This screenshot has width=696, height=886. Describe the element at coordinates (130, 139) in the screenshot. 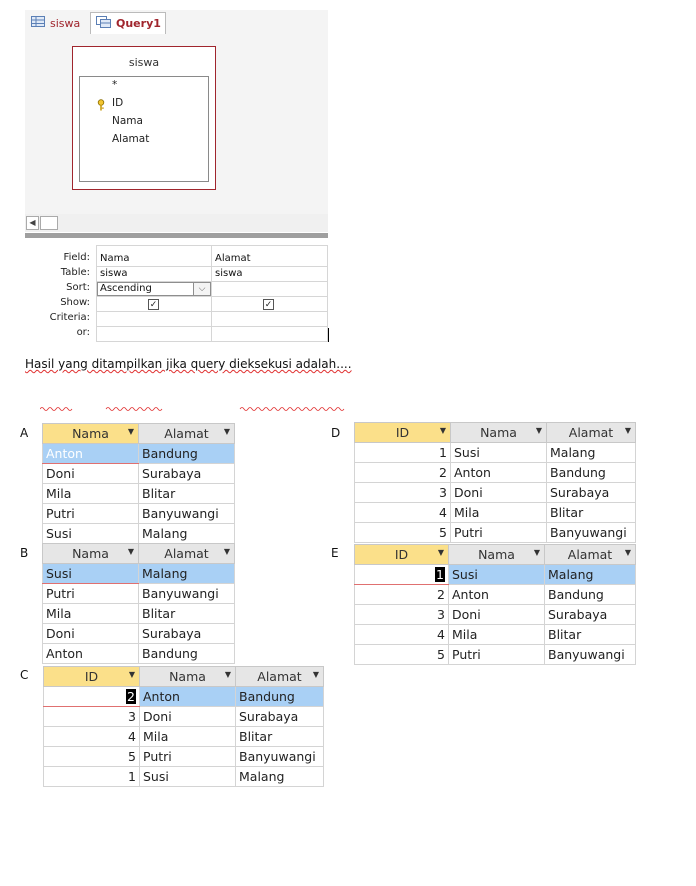

I see `field-alamat: Alamat` at that location.